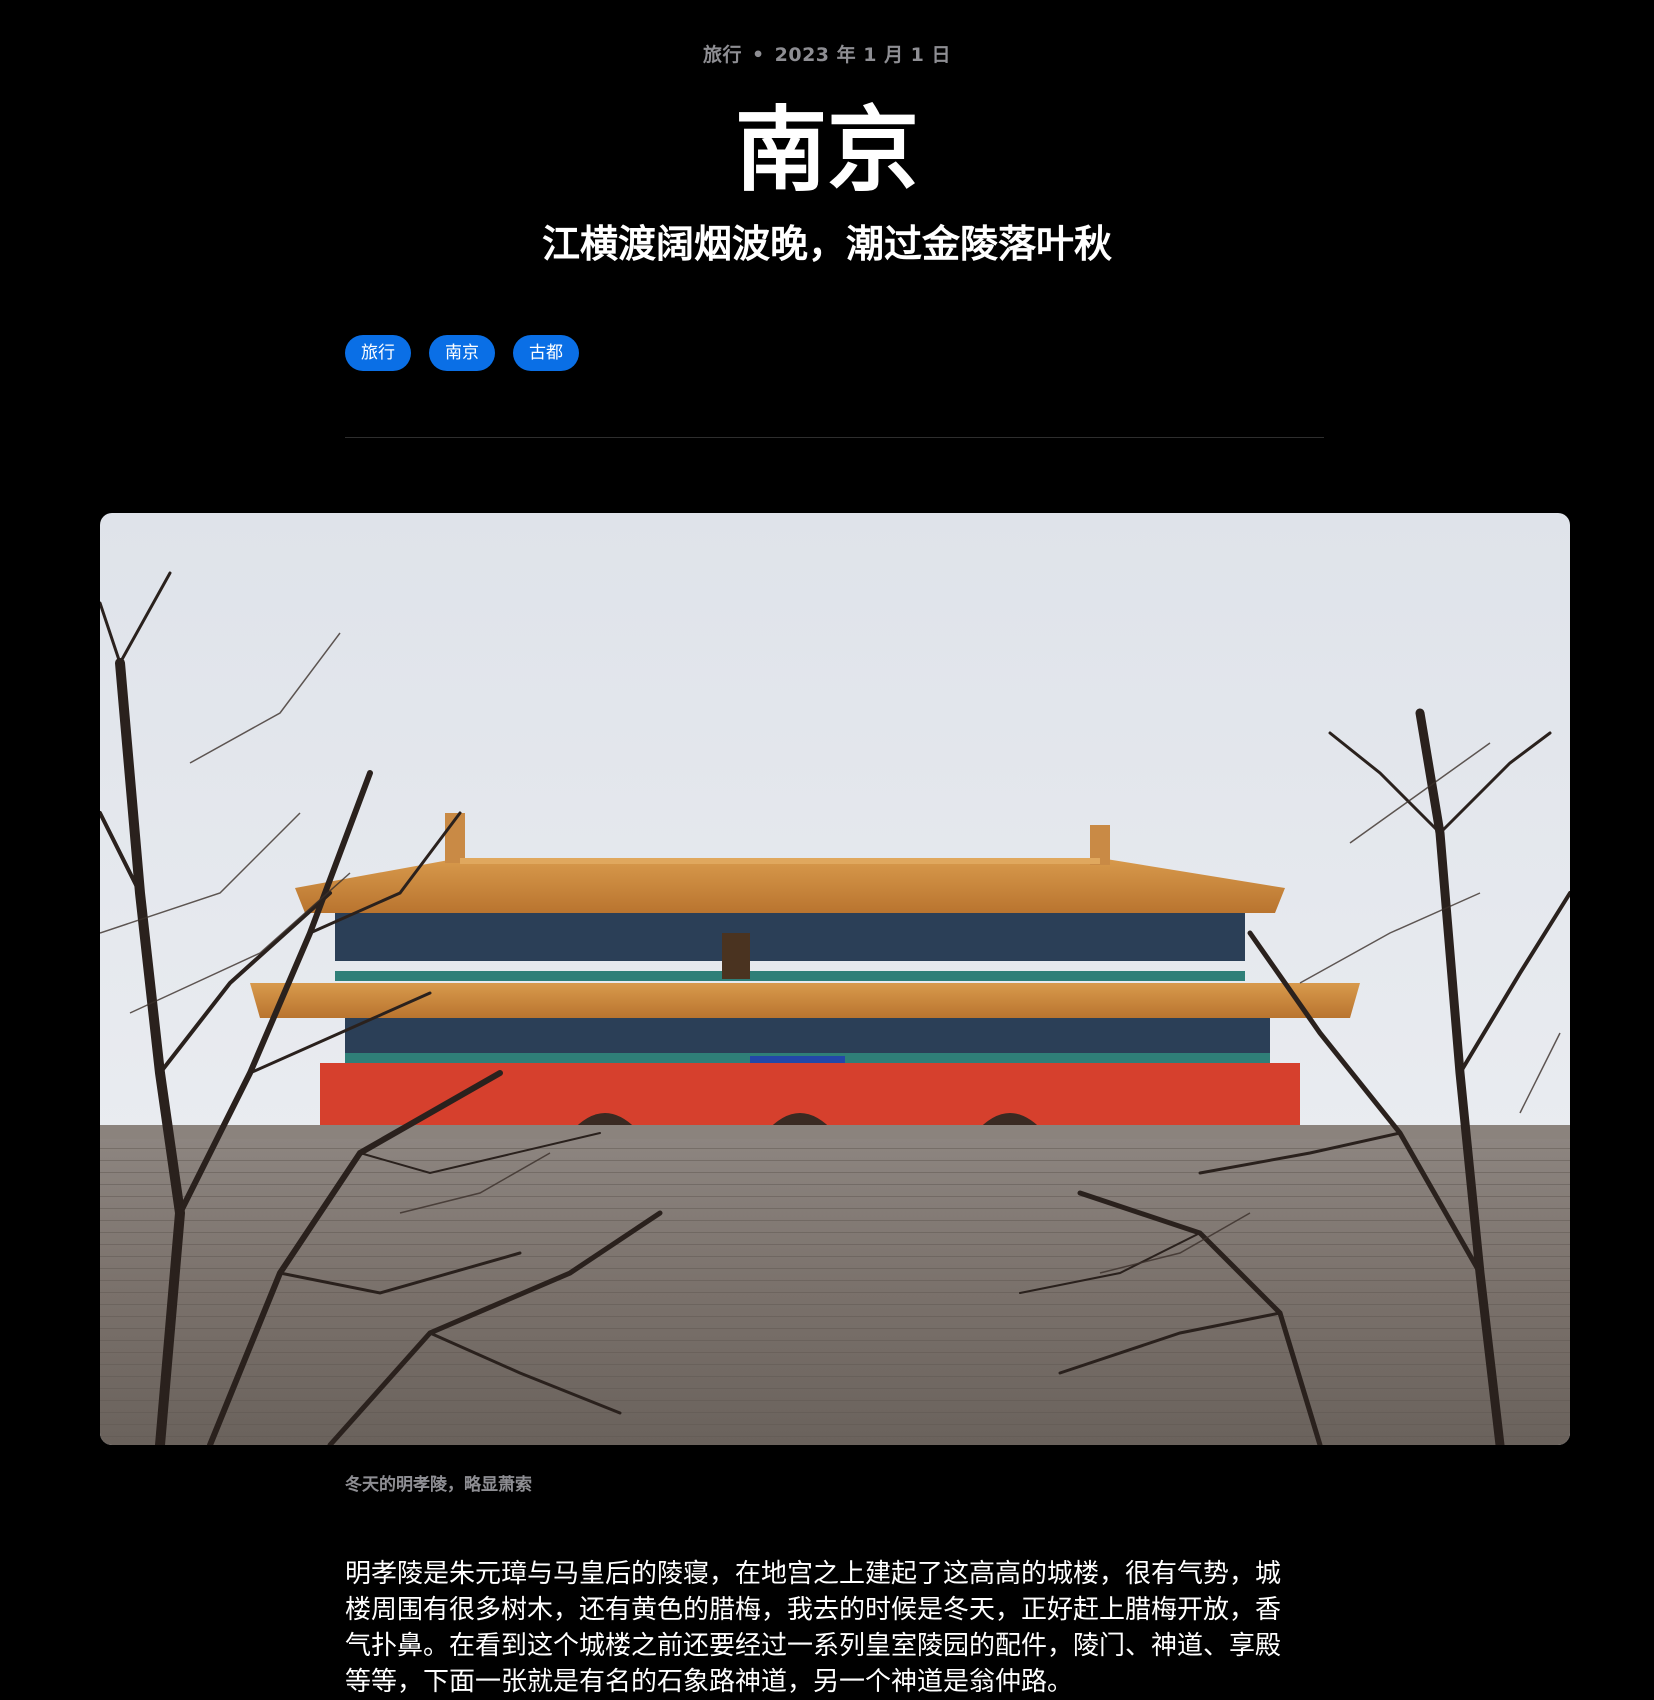  I want to click on tag-travel: 旅行, so click(378, 353).